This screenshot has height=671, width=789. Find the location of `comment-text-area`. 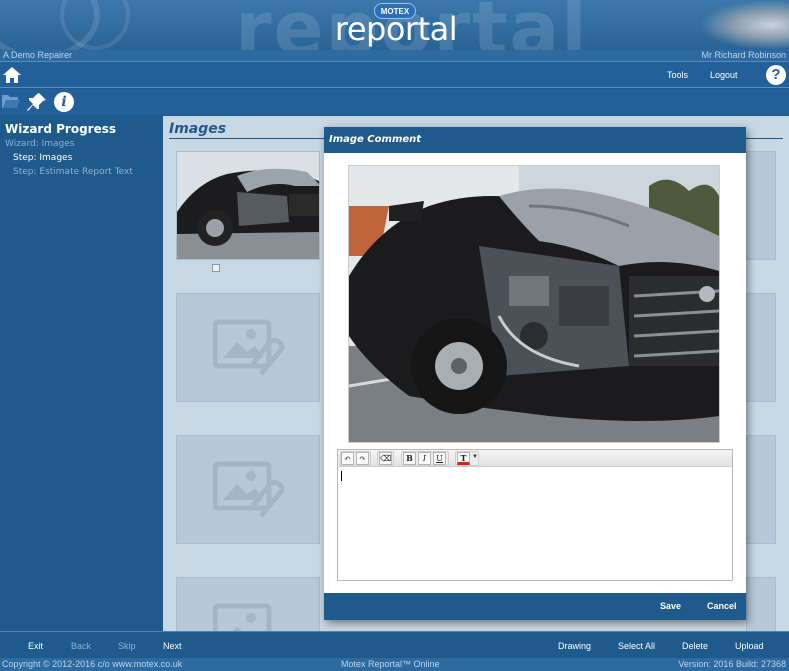

comment-text-area is located at coordinates (535, 524).